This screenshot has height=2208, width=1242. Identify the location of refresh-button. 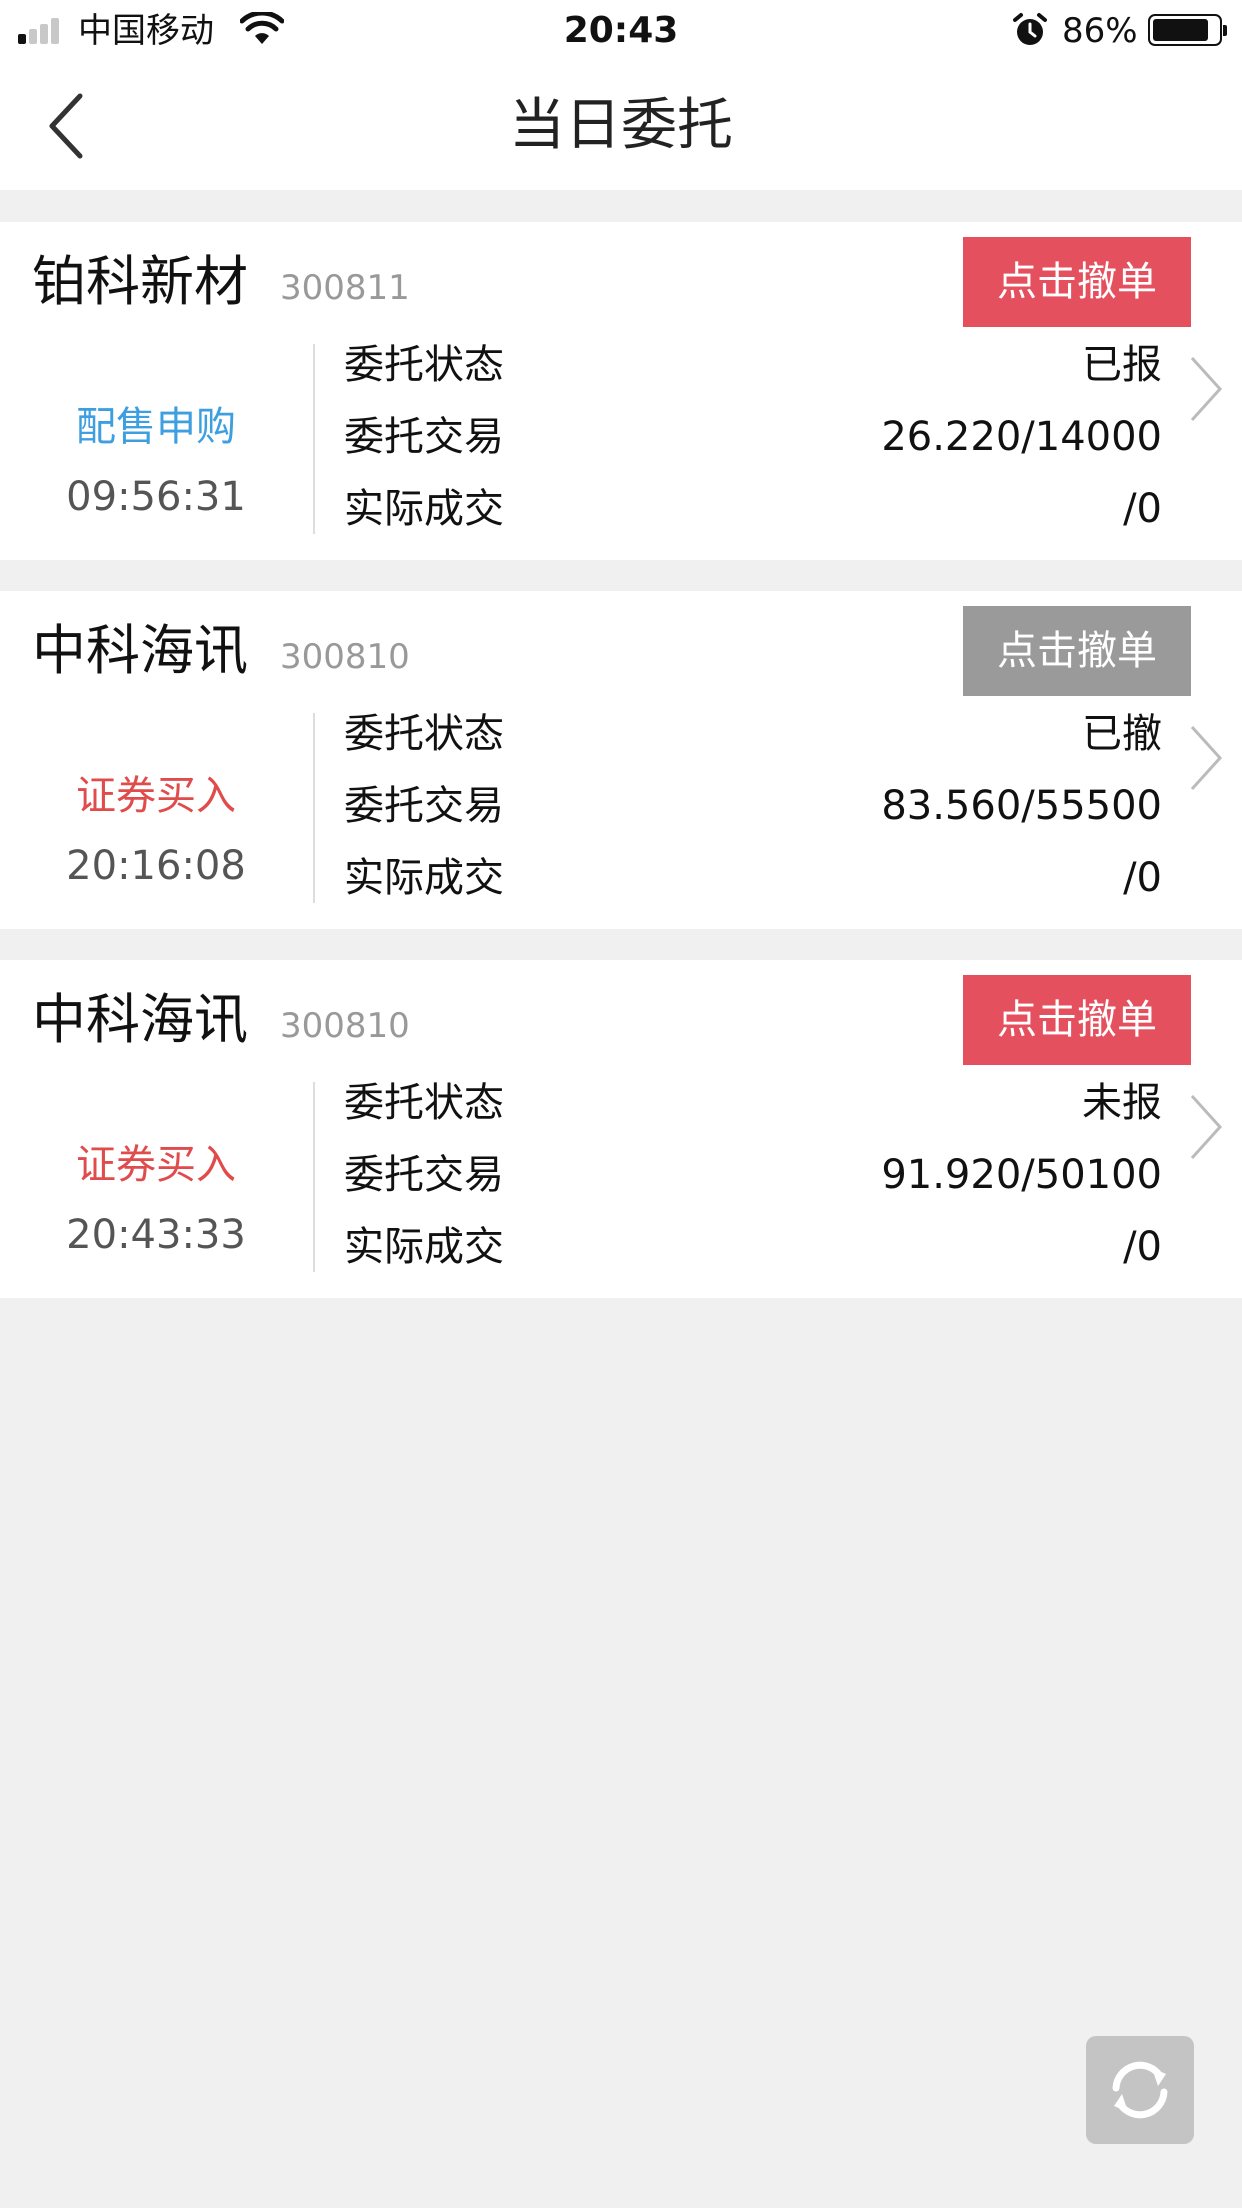
(1140, 2090).